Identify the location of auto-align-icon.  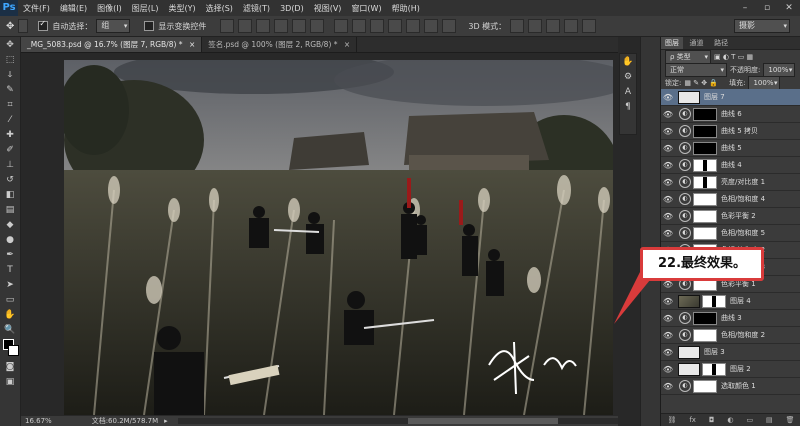
(449, 26).